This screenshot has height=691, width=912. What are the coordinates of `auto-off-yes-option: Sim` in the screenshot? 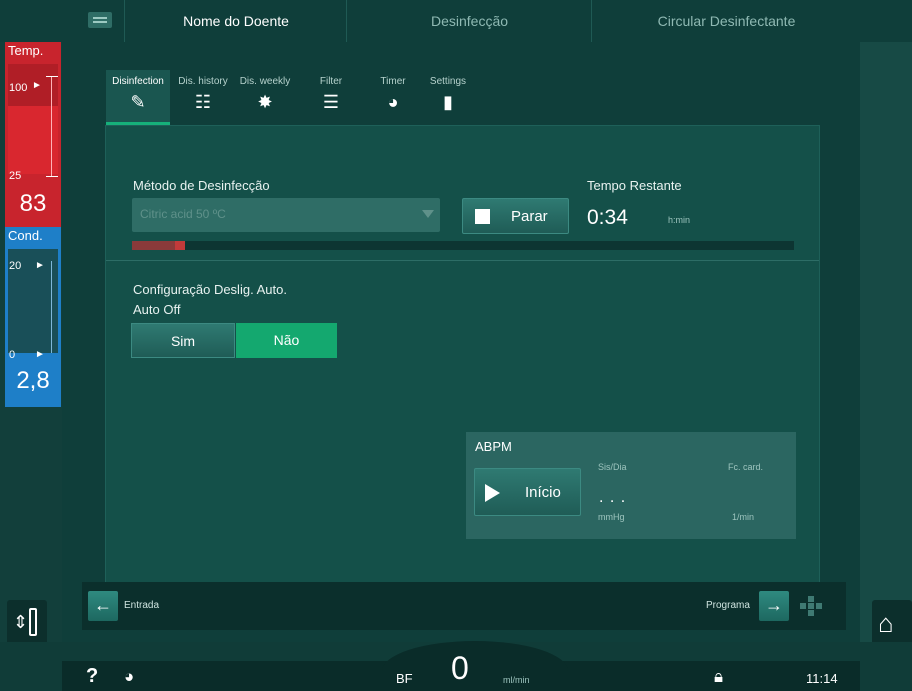 It's located at (183, 340).